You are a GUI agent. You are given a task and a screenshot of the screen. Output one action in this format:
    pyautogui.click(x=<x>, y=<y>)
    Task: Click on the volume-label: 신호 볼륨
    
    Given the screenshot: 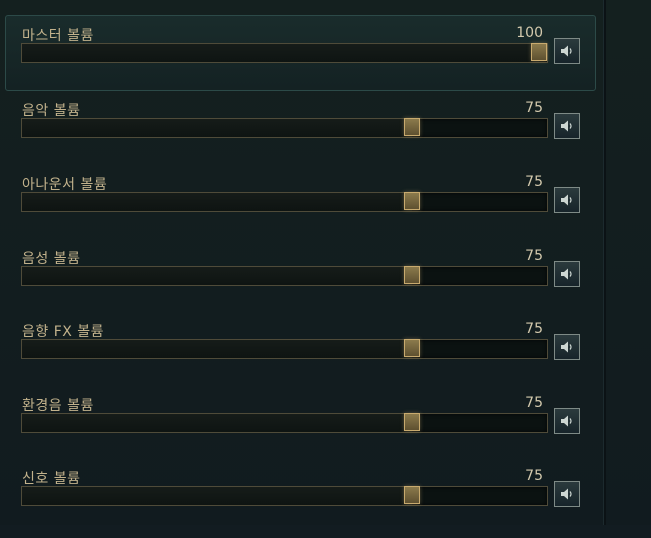 What is the action you would take?
    pyautogui.click(x=51, y=479)
    